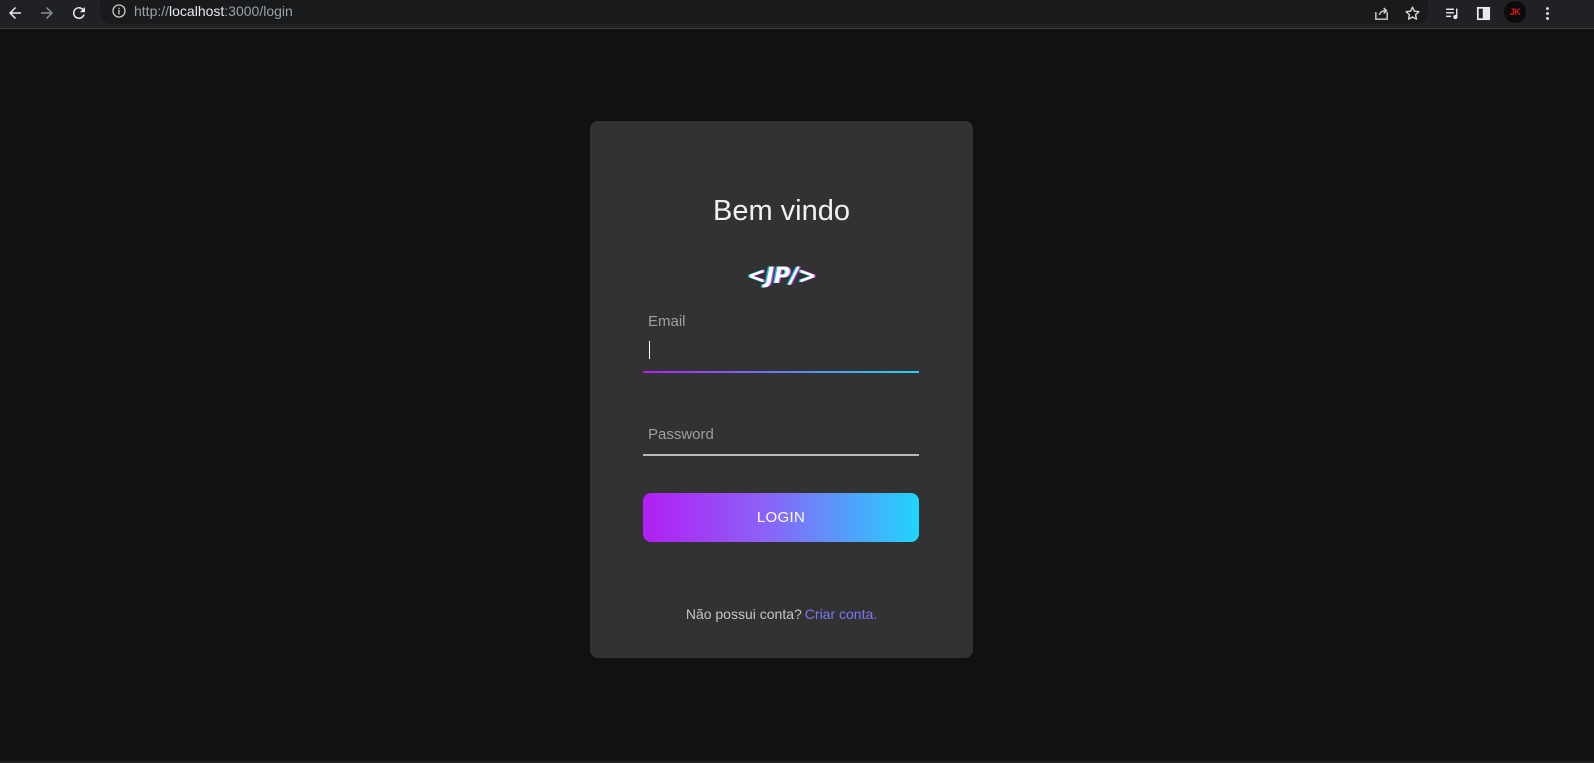  I want to click on url-scheme: http://, so click(152, 11).